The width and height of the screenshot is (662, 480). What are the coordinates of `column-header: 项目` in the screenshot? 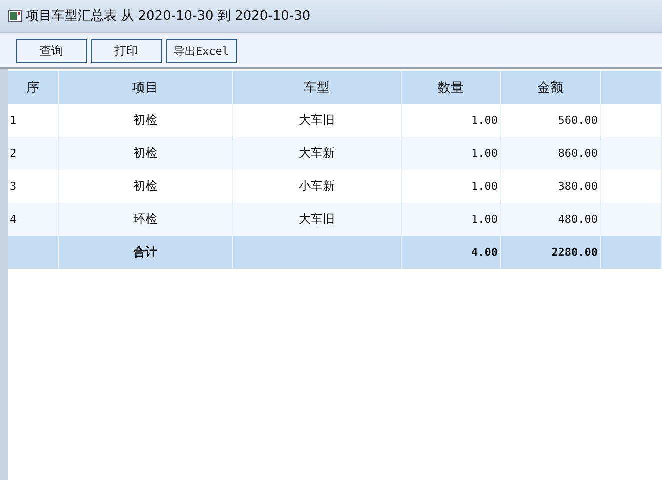 It's located at (145, 87).